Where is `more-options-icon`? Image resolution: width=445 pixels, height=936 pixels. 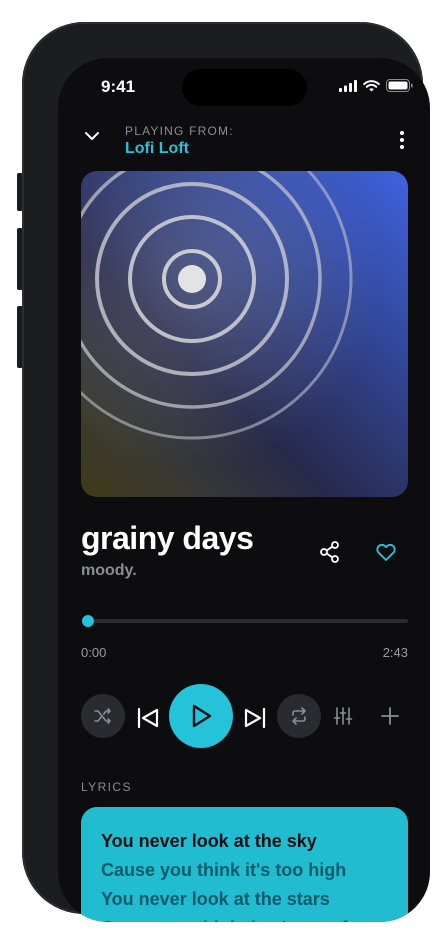
more-options-icon is located at coordinates (402, 140).